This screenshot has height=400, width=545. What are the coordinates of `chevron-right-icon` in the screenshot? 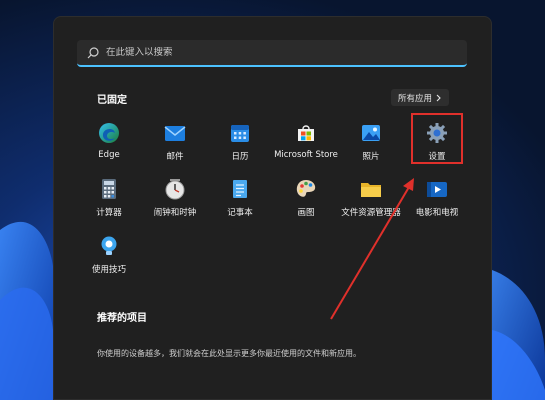 It's located at (438, 97).